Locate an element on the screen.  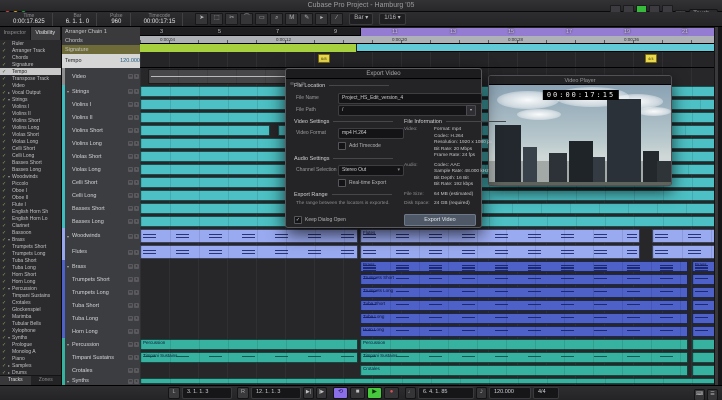
visibility-item-monolog-a: ✓ Monolog A is located at coordinates (30, 351).